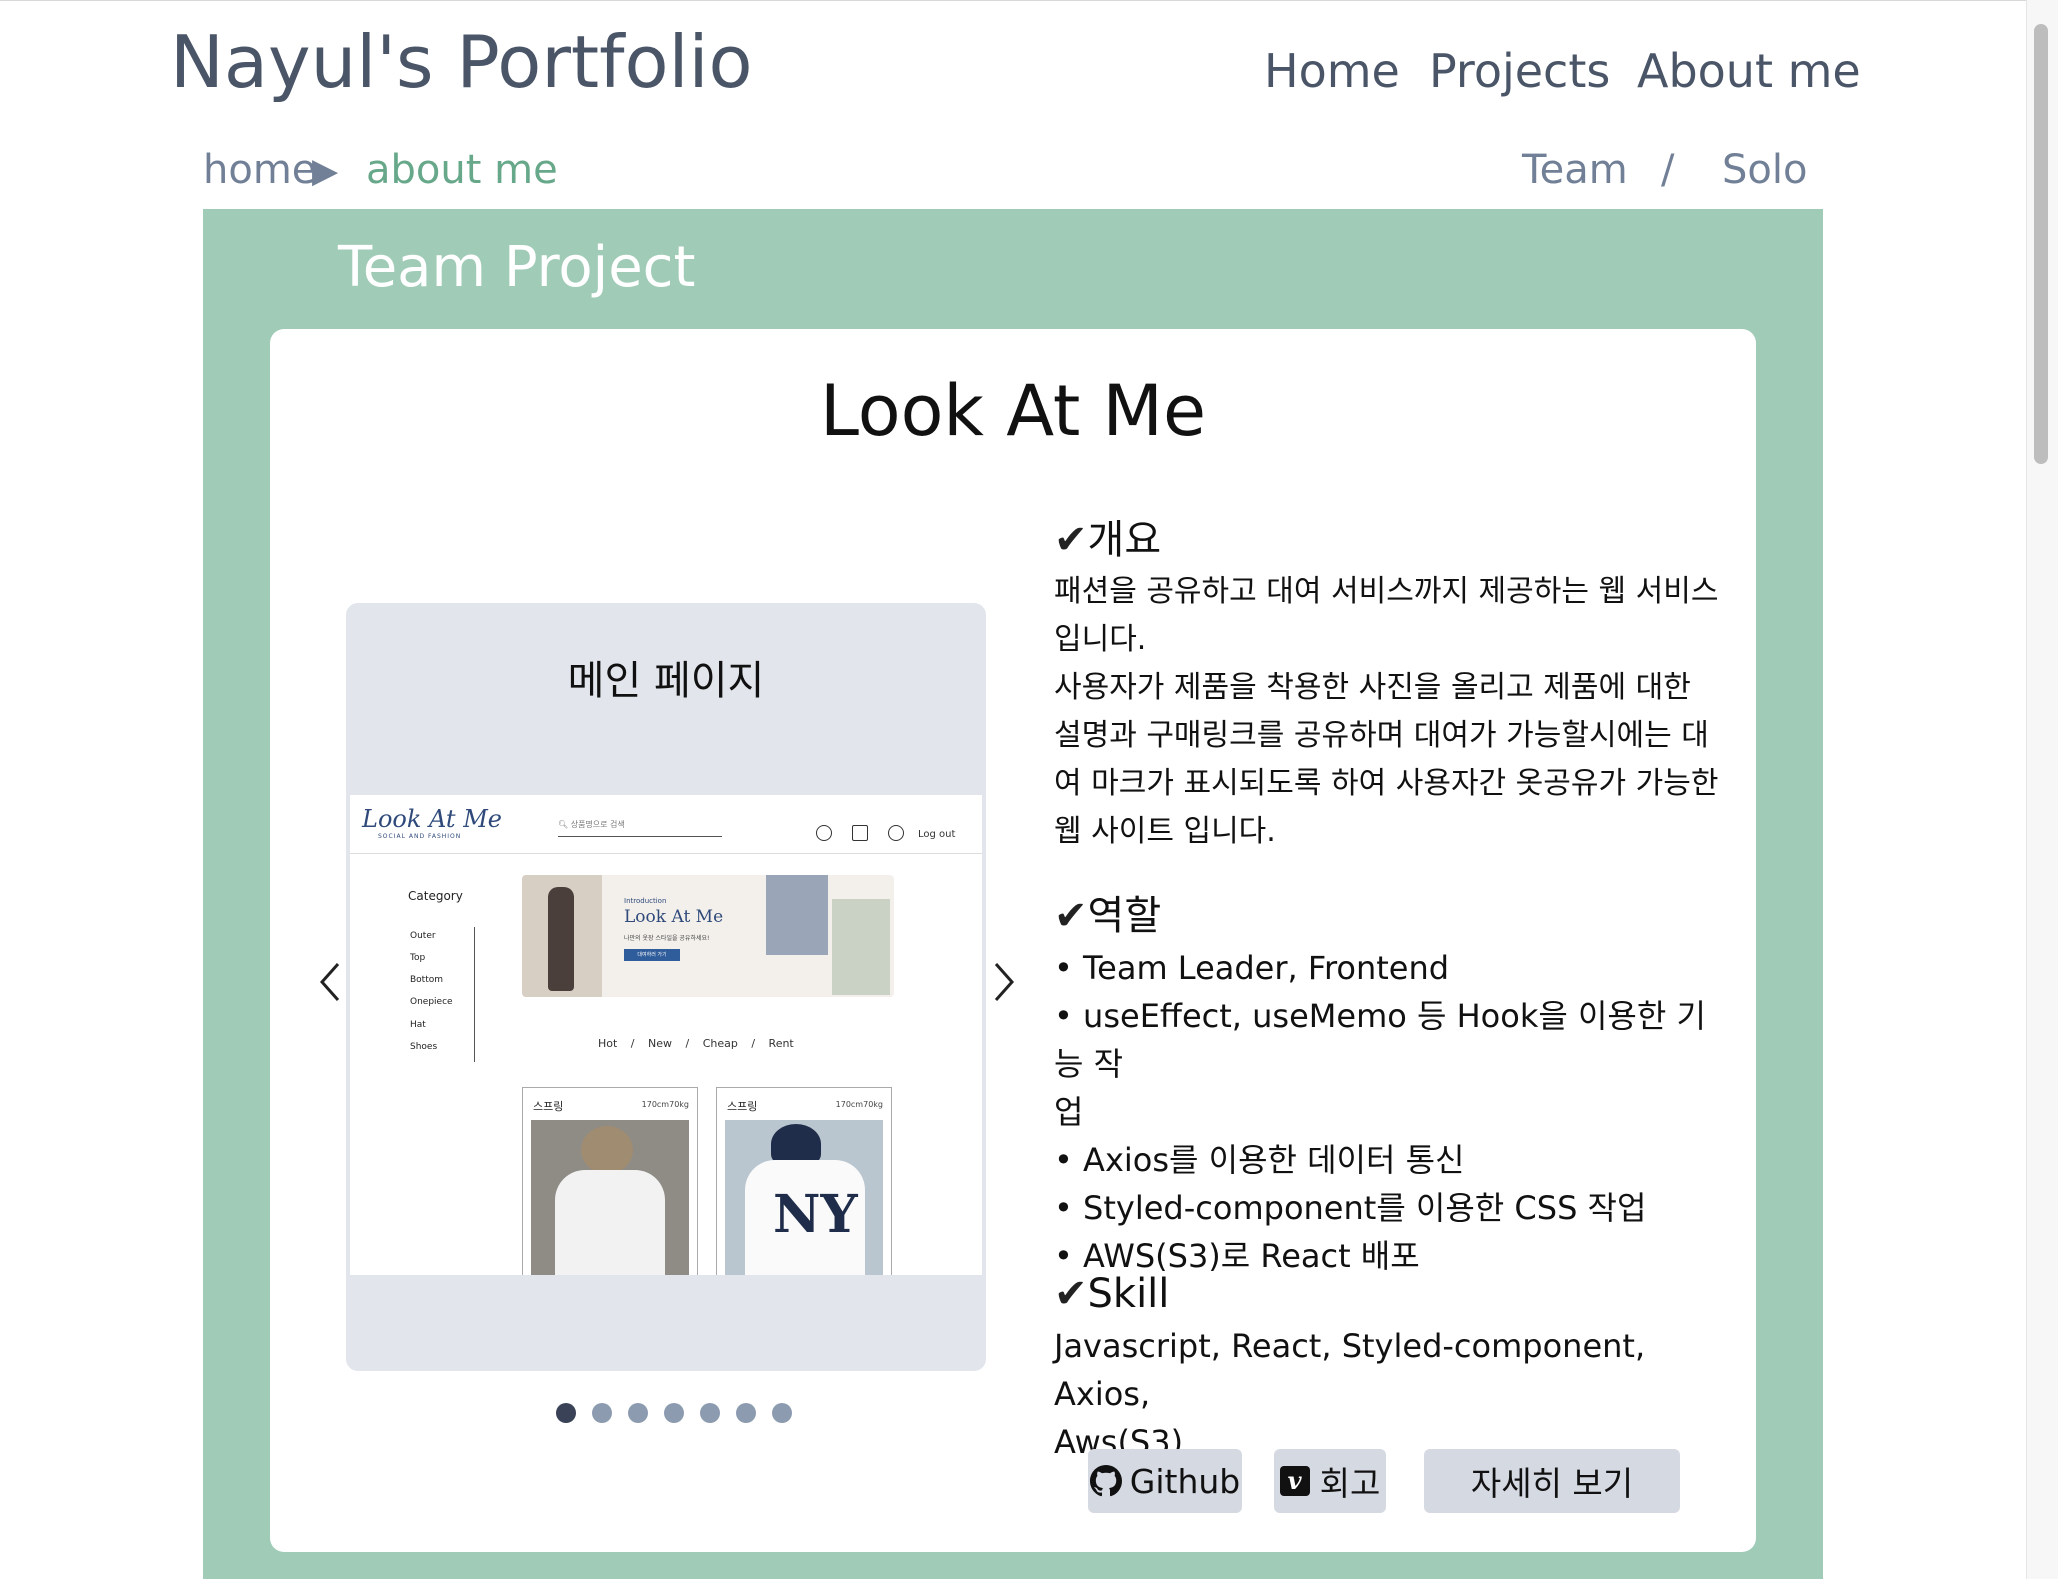 The width and height of the screenshot is (2058, 1579). What do you see at coordinates (861, 947) in the screenshot?
I see `mock-banner-photo-right` at bounding box center [861, 947].